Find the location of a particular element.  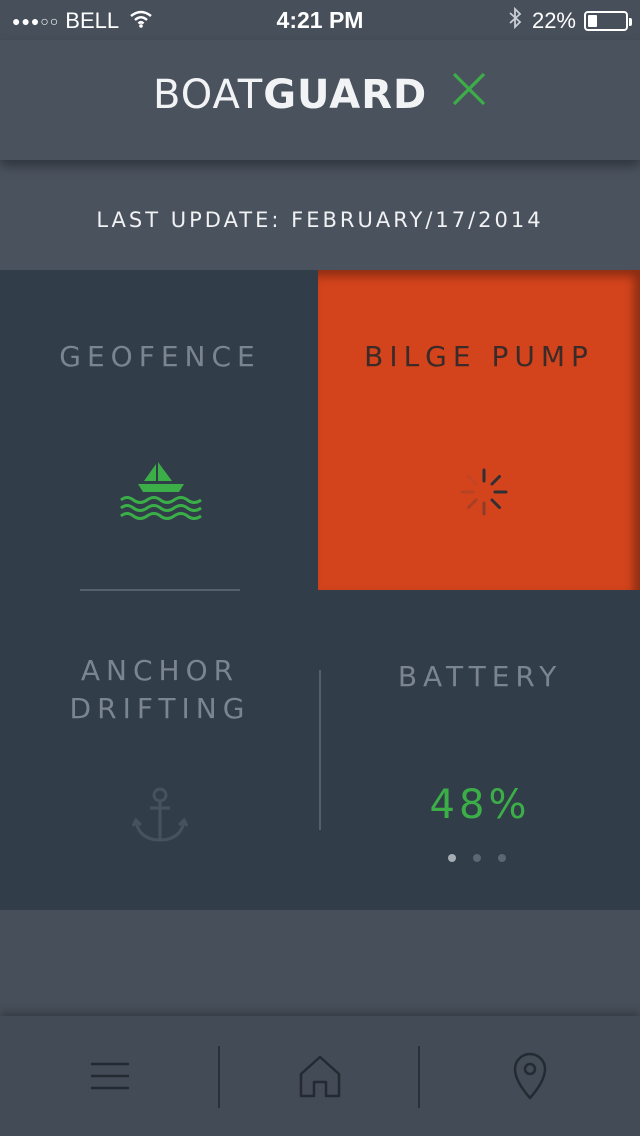

content-spacer is located at coordinates (320, 963).